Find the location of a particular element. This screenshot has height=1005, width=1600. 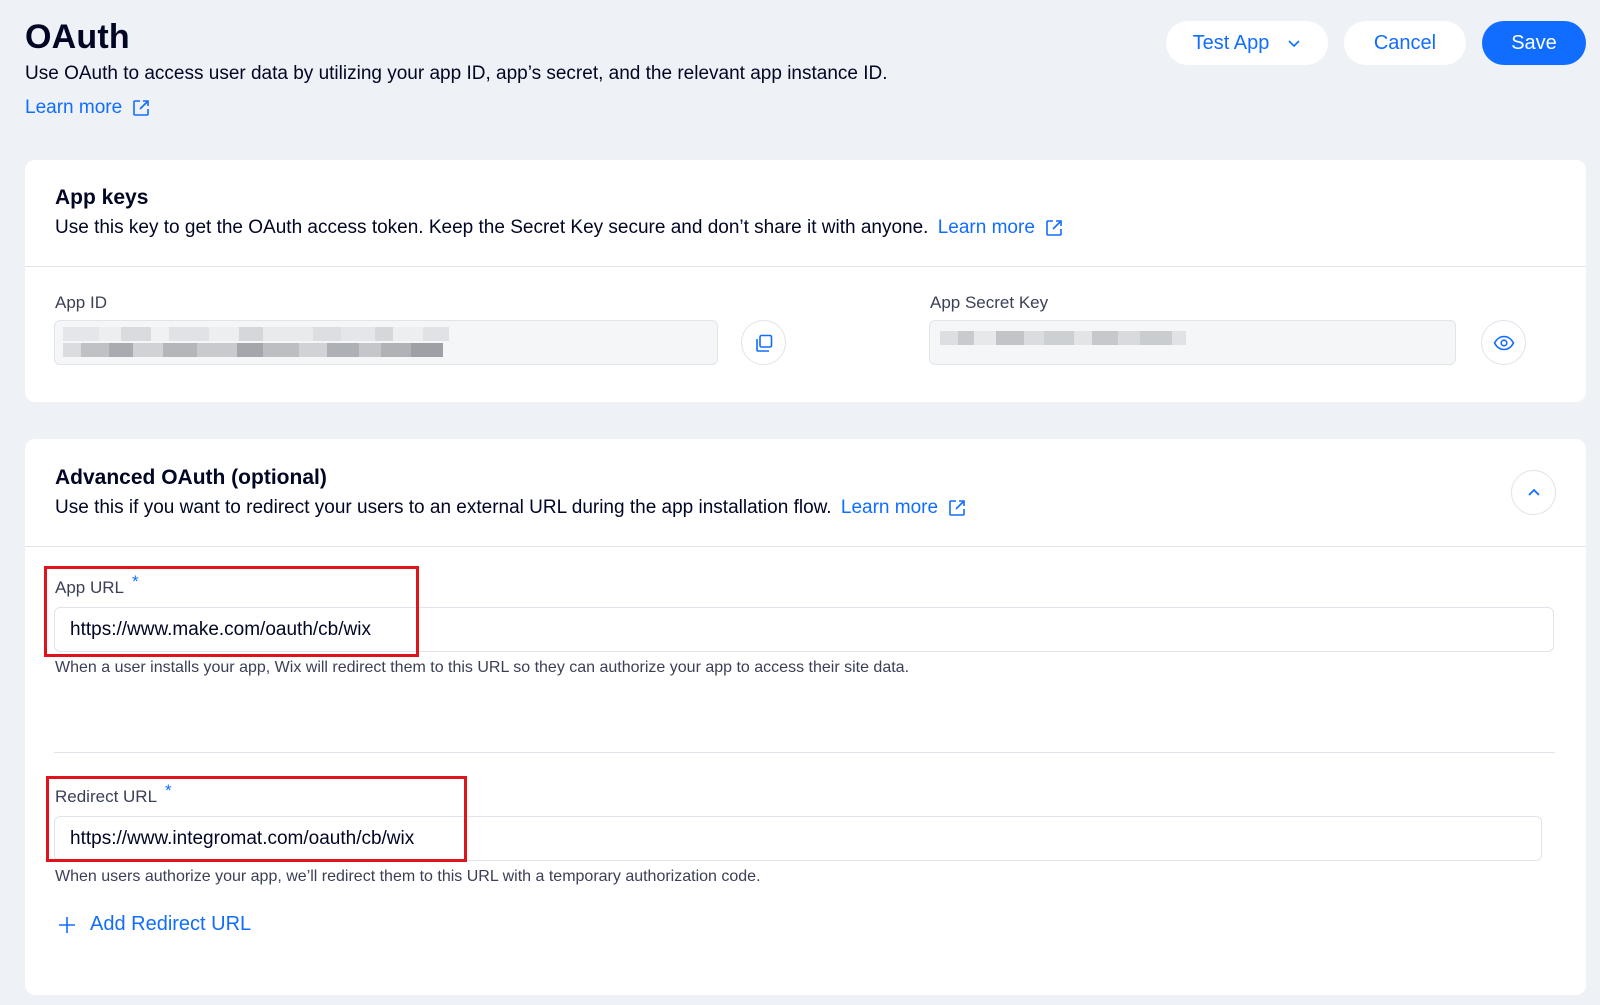

app-id-field is located at coordinates (386, 342).